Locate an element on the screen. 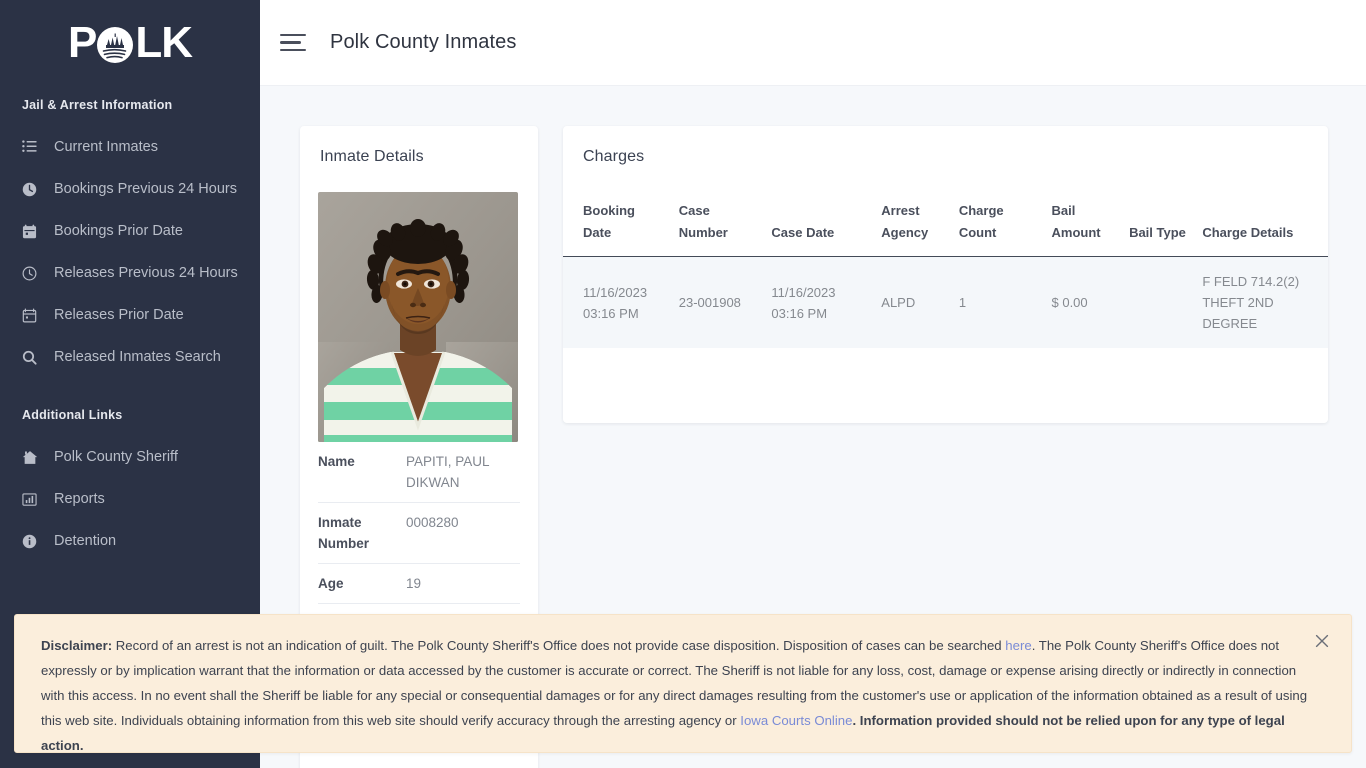 The height and width of the screenshot is (768, 1366). sidebar-item-label: Reports is located at coordinates (79, 499).